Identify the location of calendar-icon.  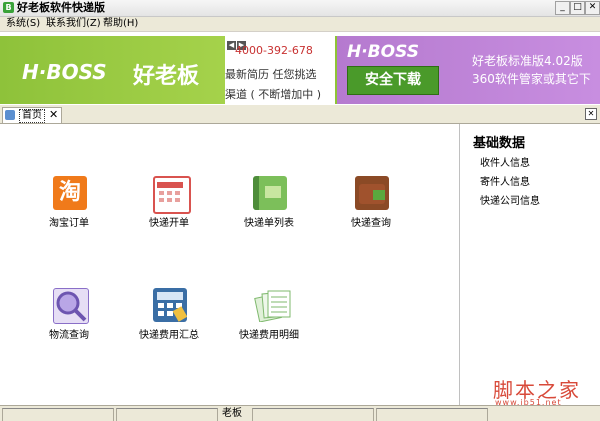
(172, 195).